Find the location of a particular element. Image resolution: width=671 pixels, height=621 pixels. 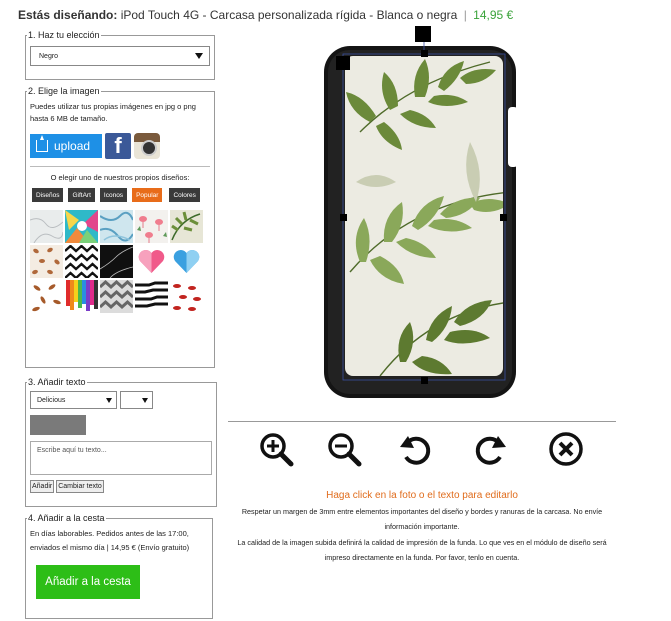

text-options: Delicious is located at coordinates (121, 400).